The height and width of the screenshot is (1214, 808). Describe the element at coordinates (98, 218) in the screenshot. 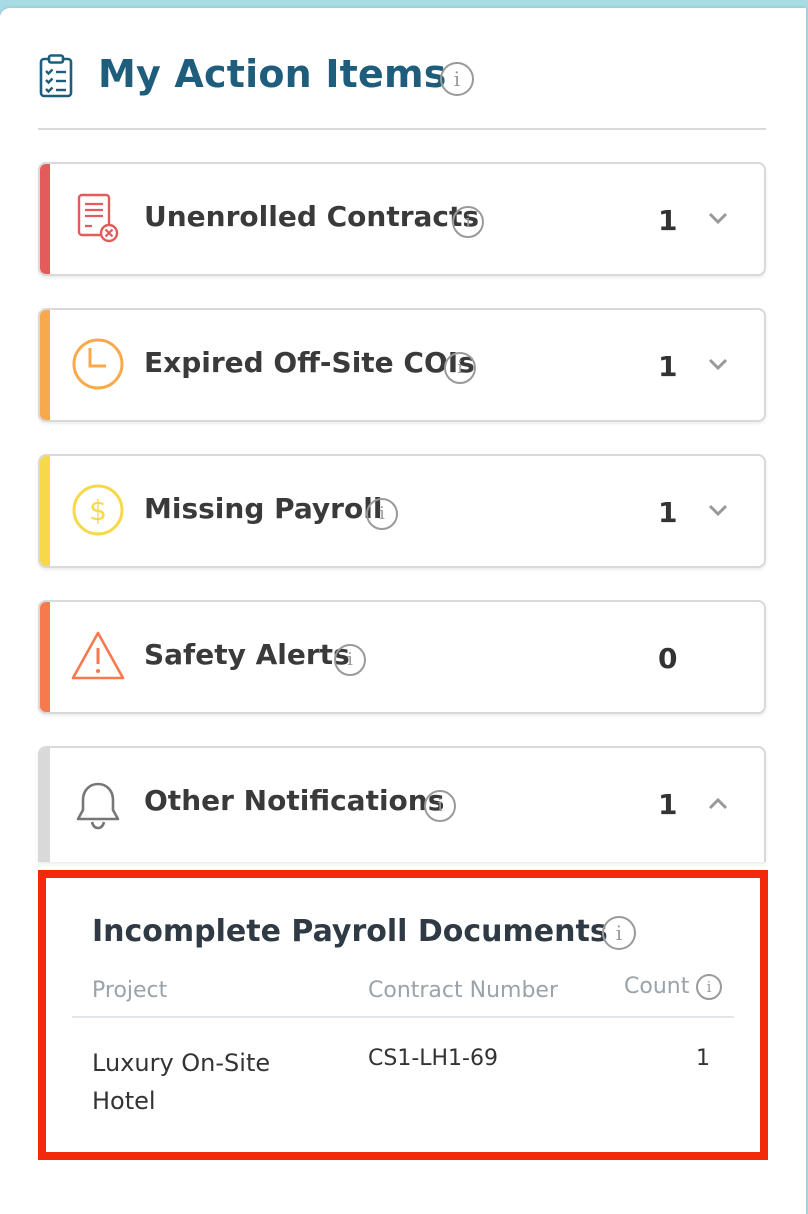

I see `contract-x-icon` at that location.